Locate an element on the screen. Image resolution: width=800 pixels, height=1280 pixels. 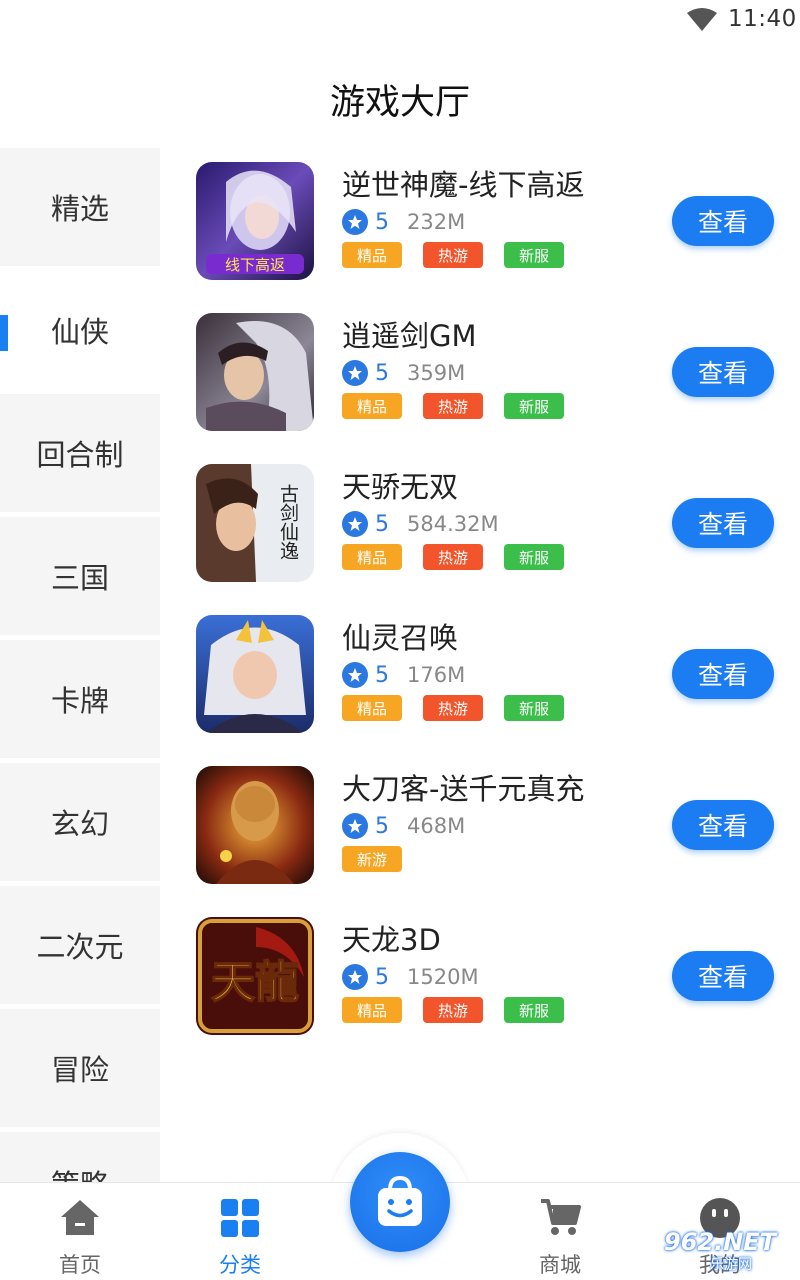
tag-list: 新游 is located at coordinates (382, 859).